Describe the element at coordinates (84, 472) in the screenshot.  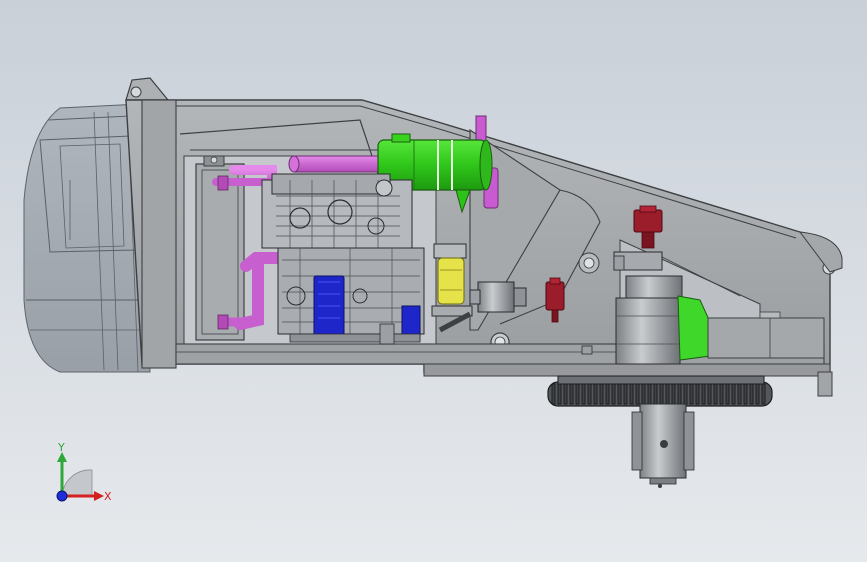
I see `orientation-triad: Y X` at that location.